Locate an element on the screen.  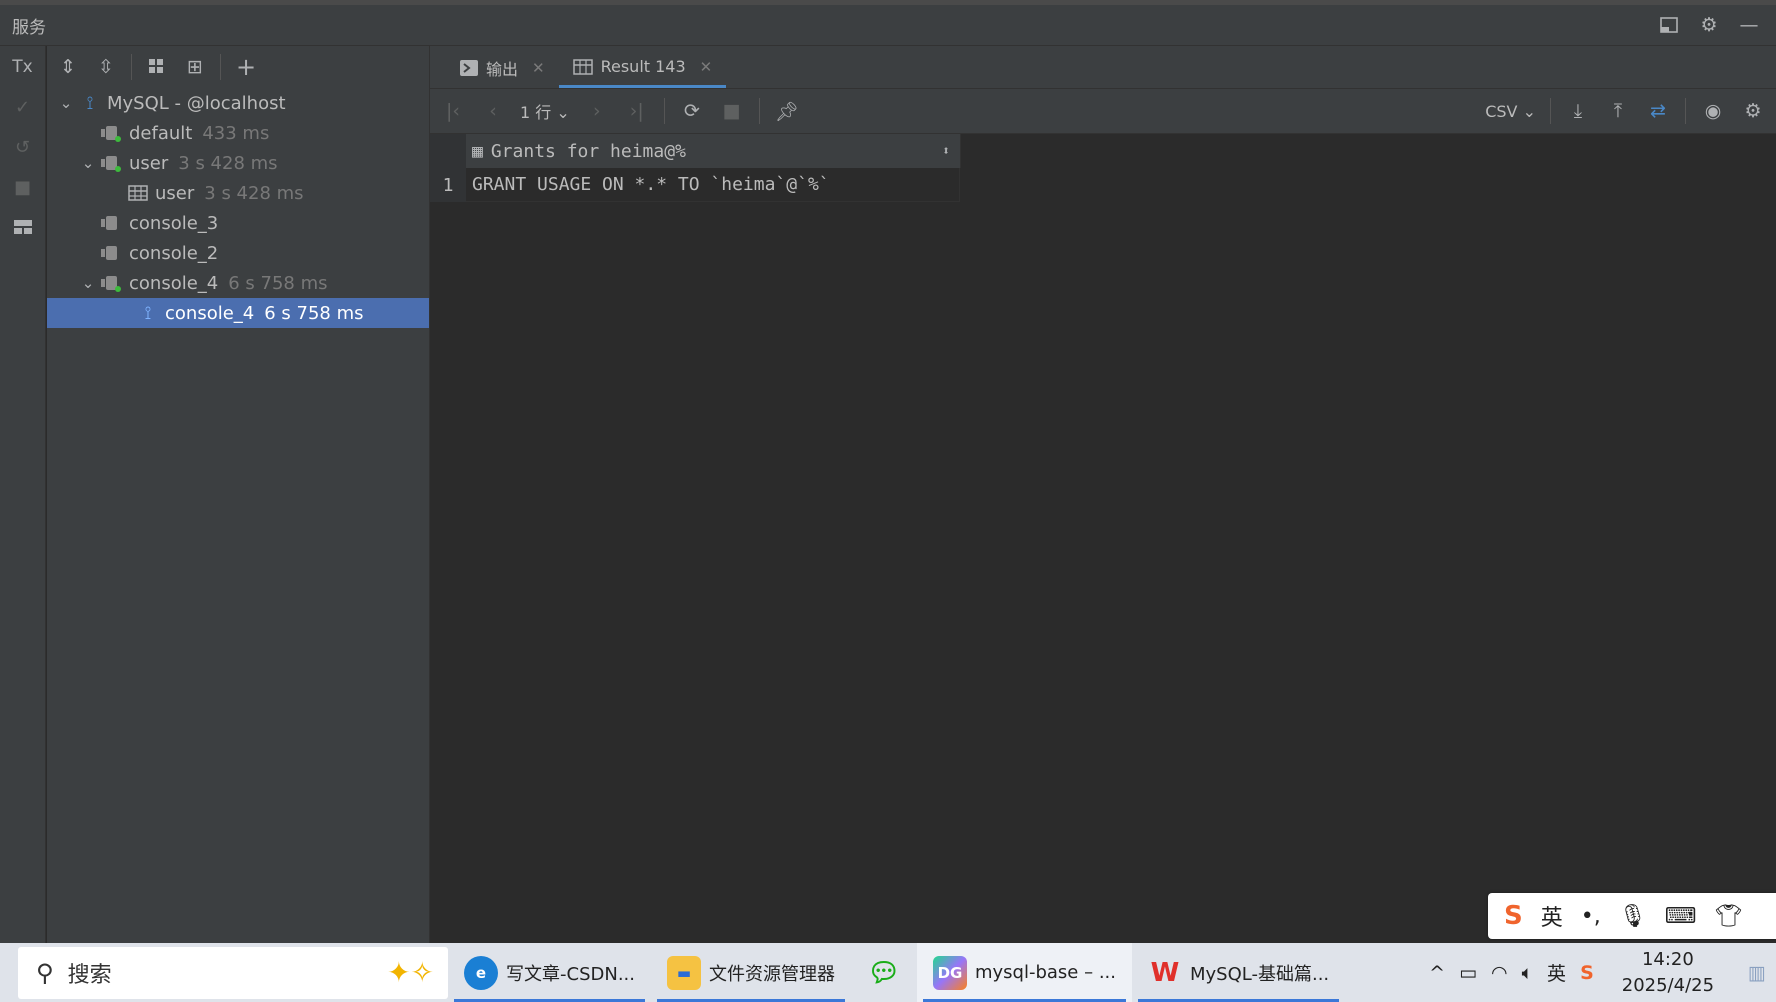
tree-item-user-table: user 3 s 428 ms is located at coordinates (238, 193).